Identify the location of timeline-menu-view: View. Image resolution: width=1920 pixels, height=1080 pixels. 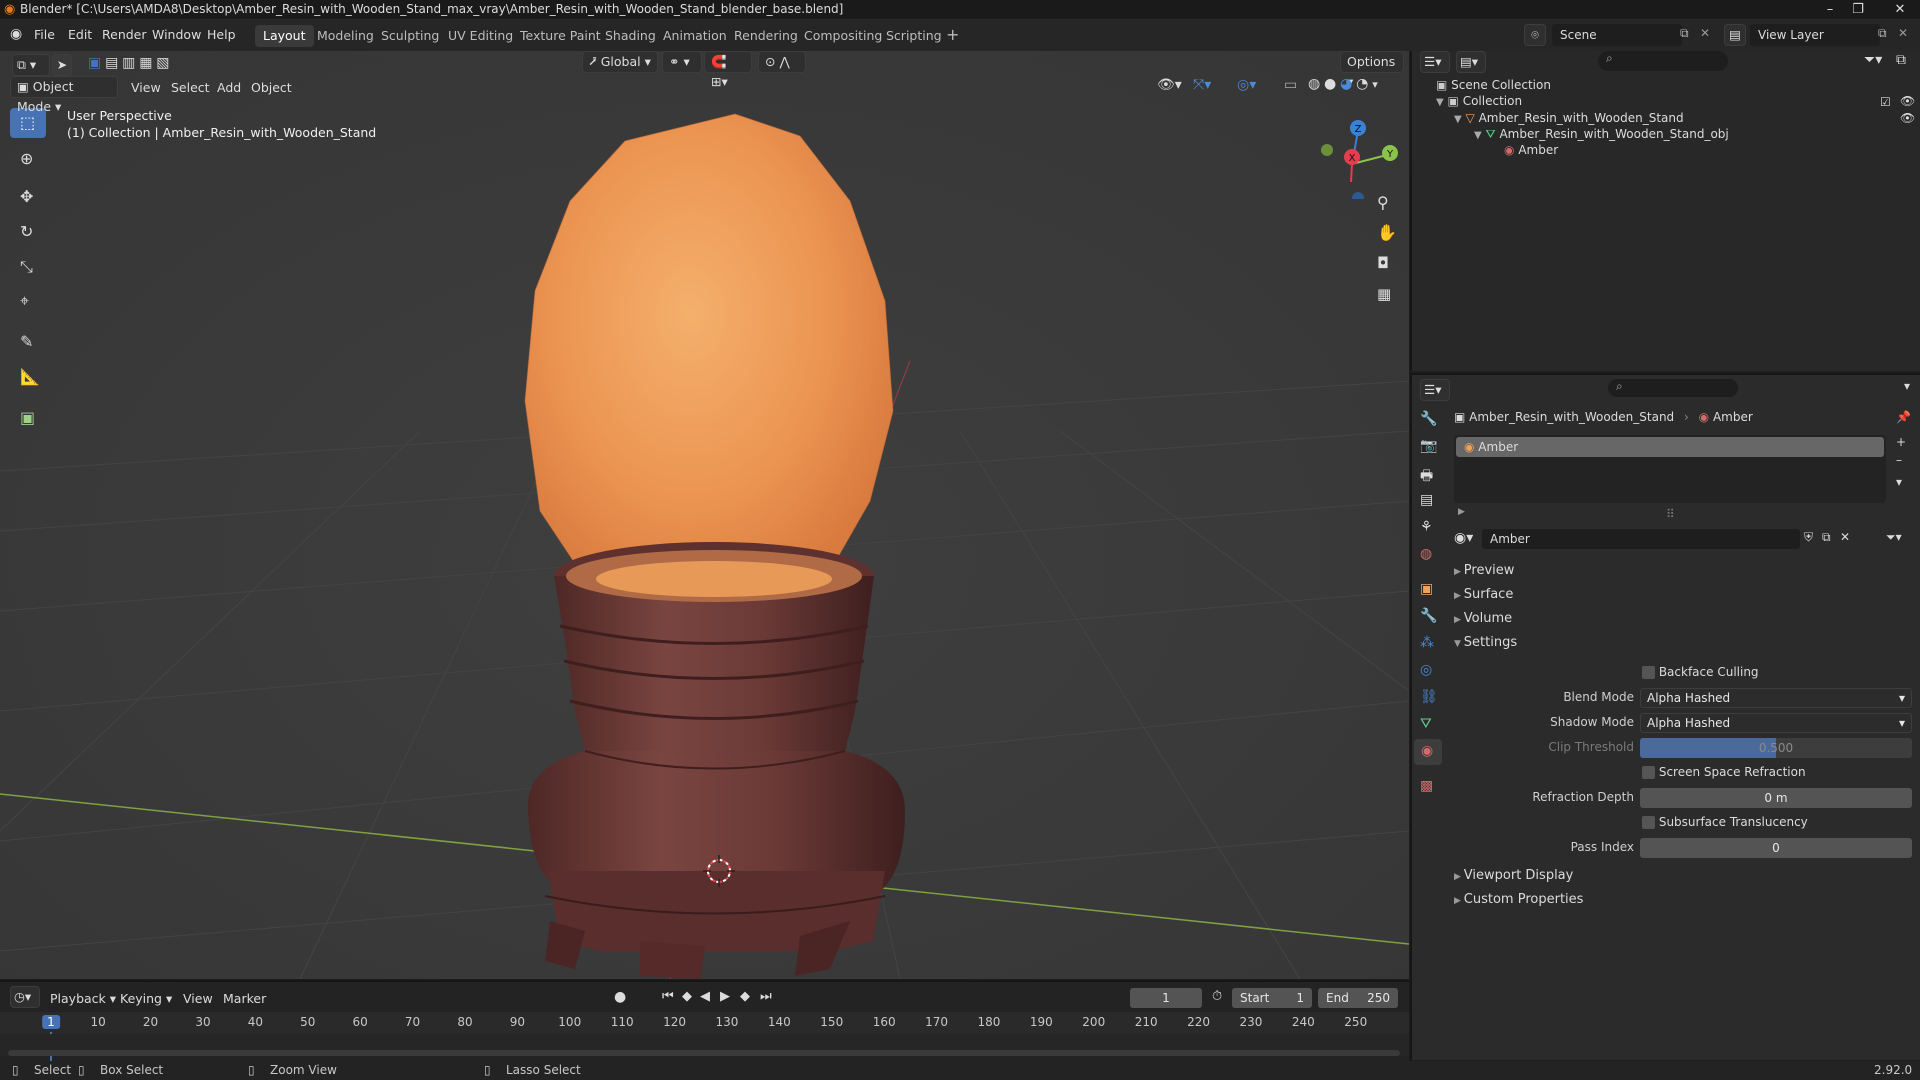
(198, 998).